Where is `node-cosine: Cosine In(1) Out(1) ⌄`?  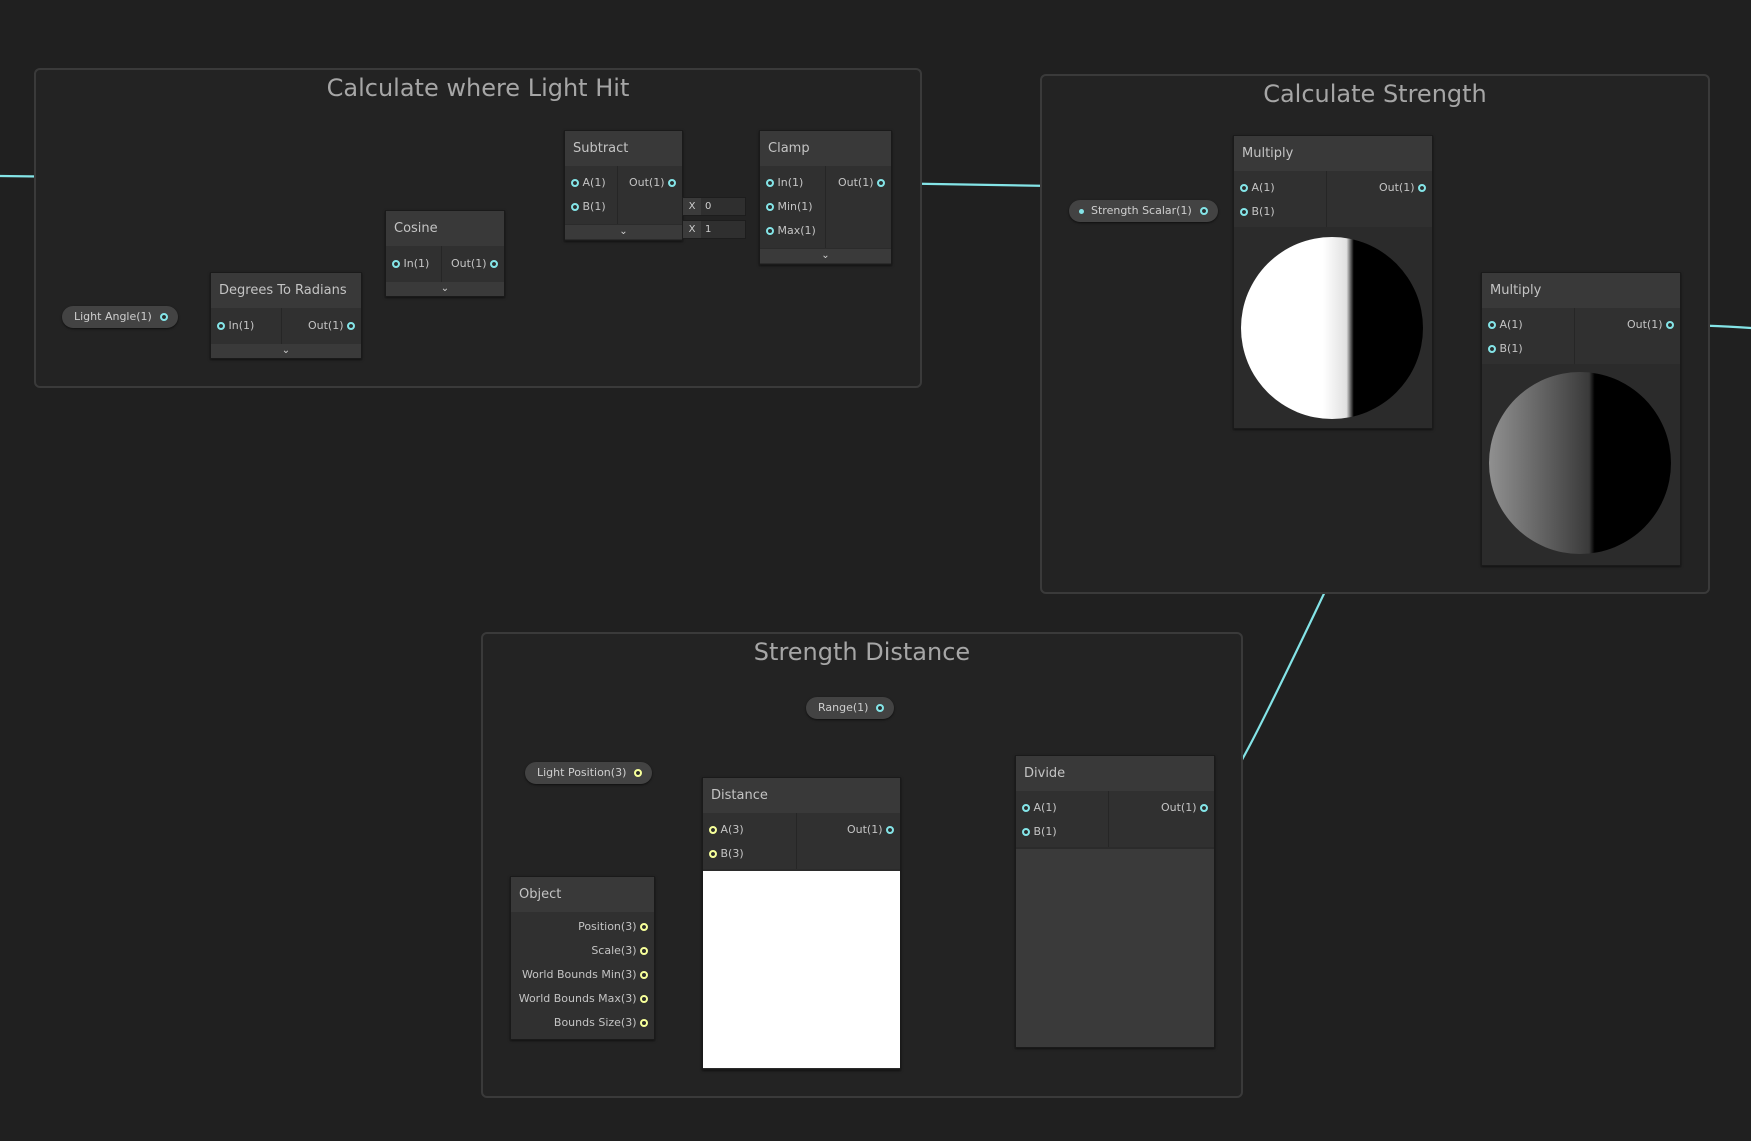 node-cosine: Cosine In(1) Out(1) ⌄ is located at coordinates (445, 253).